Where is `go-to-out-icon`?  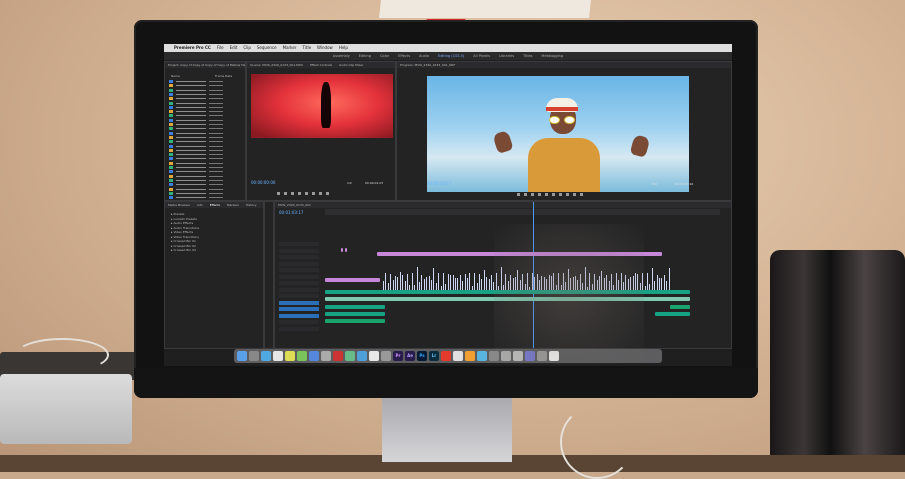 go-to-out-icon is located at coordinates (560, 194).